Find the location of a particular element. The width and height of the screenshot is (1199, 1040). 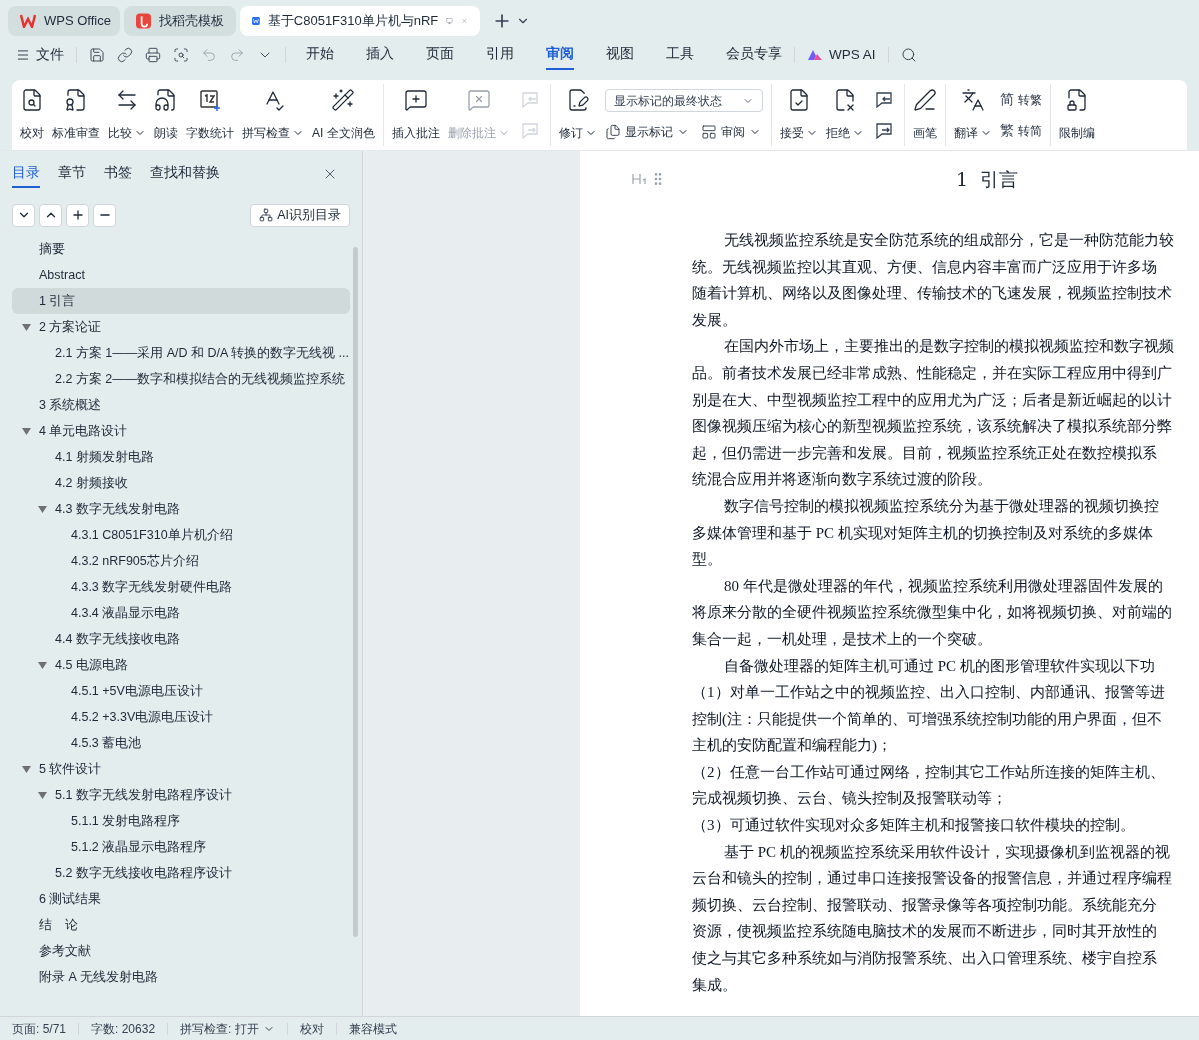

toc-item: 5 软件设计 is located at coordinates (181, 769).